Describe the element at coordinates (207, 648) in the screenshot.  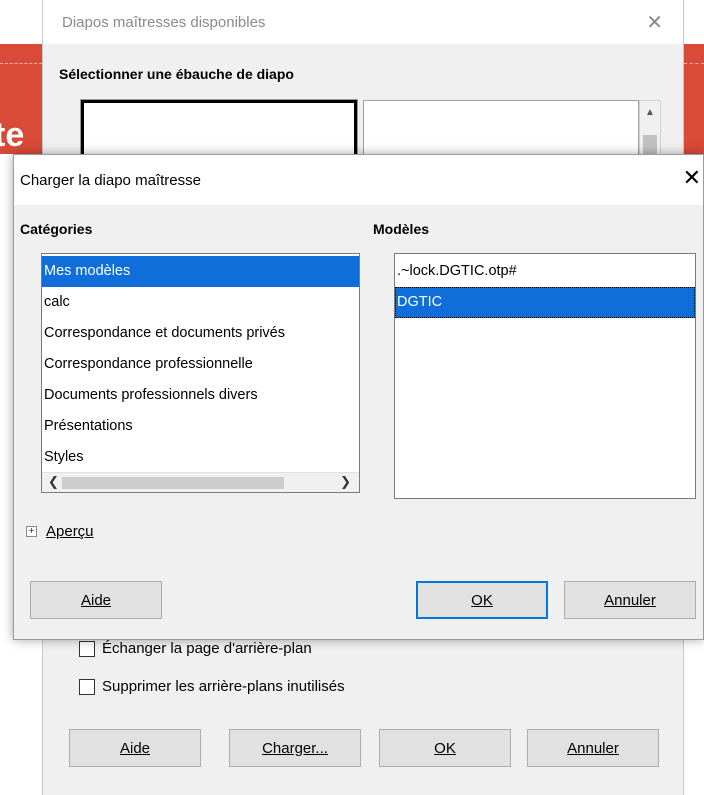
I see `exchange-background-label: Échanger la page d'arrière-plan` at that location.